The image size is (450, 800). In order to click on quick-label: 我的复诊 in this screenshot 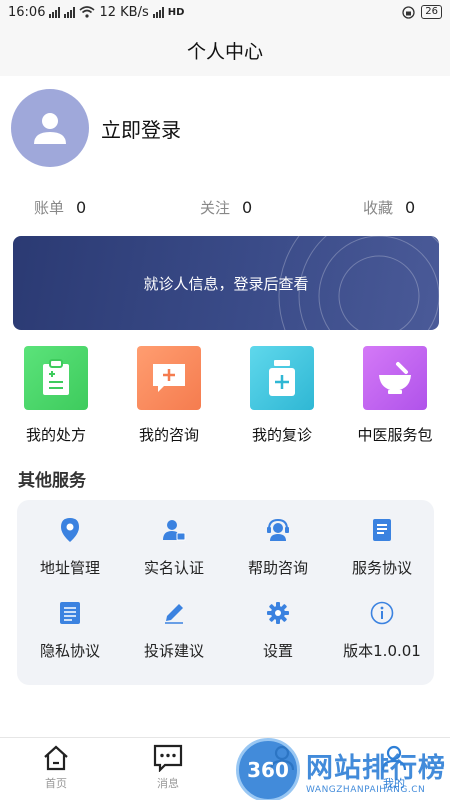, I will do `click(281, 435)`.